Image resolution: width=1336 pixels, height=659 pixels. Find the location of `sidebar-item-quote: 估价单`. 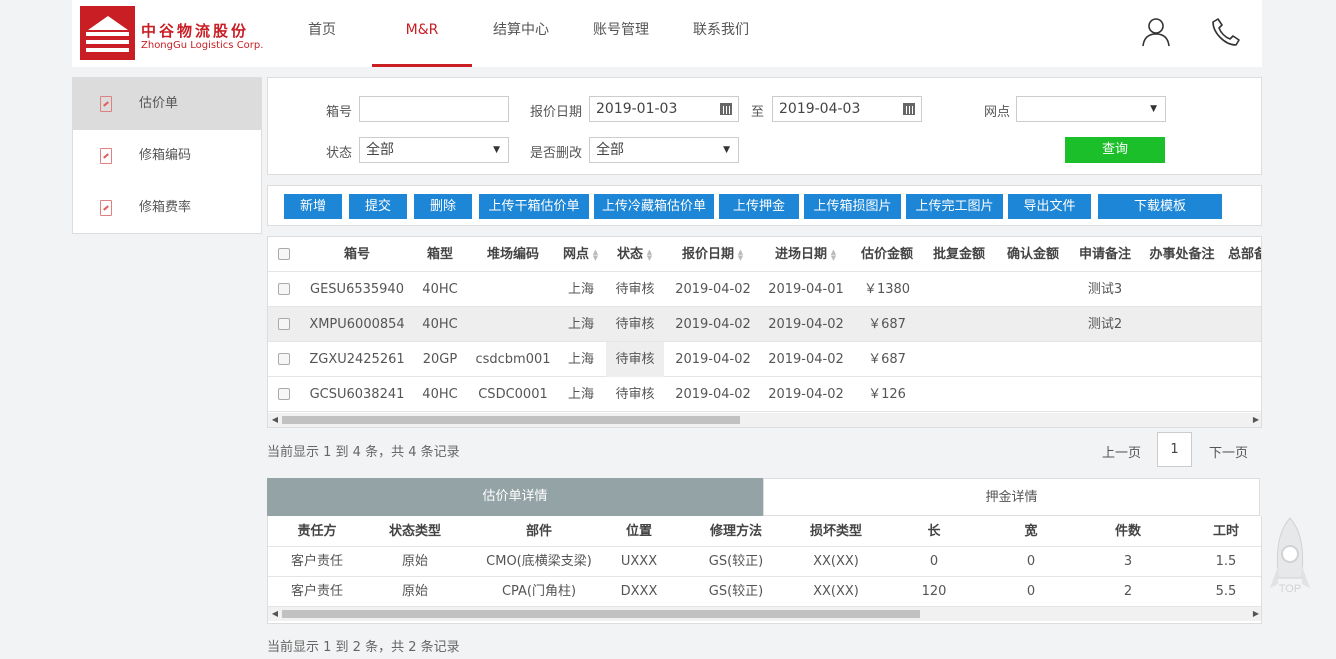

sidebar-item-quote: 估价单 is located at coordinates (167, 104).